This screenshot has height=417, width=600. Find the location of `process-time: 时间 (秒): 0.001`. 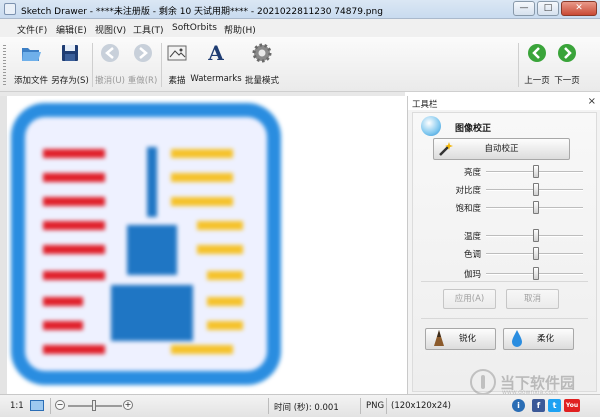

process-time: 时间 (秒): 0.001 is located at coordinates (306, 408).